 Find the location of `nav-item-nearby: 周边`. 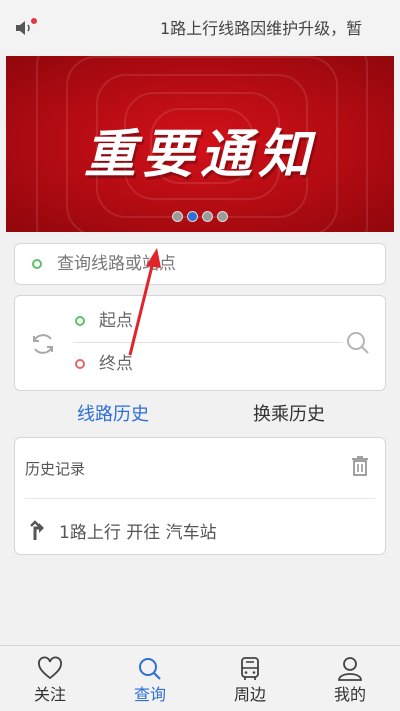

nav-item-nearby: 周边 is located at coordinates (250, 678).